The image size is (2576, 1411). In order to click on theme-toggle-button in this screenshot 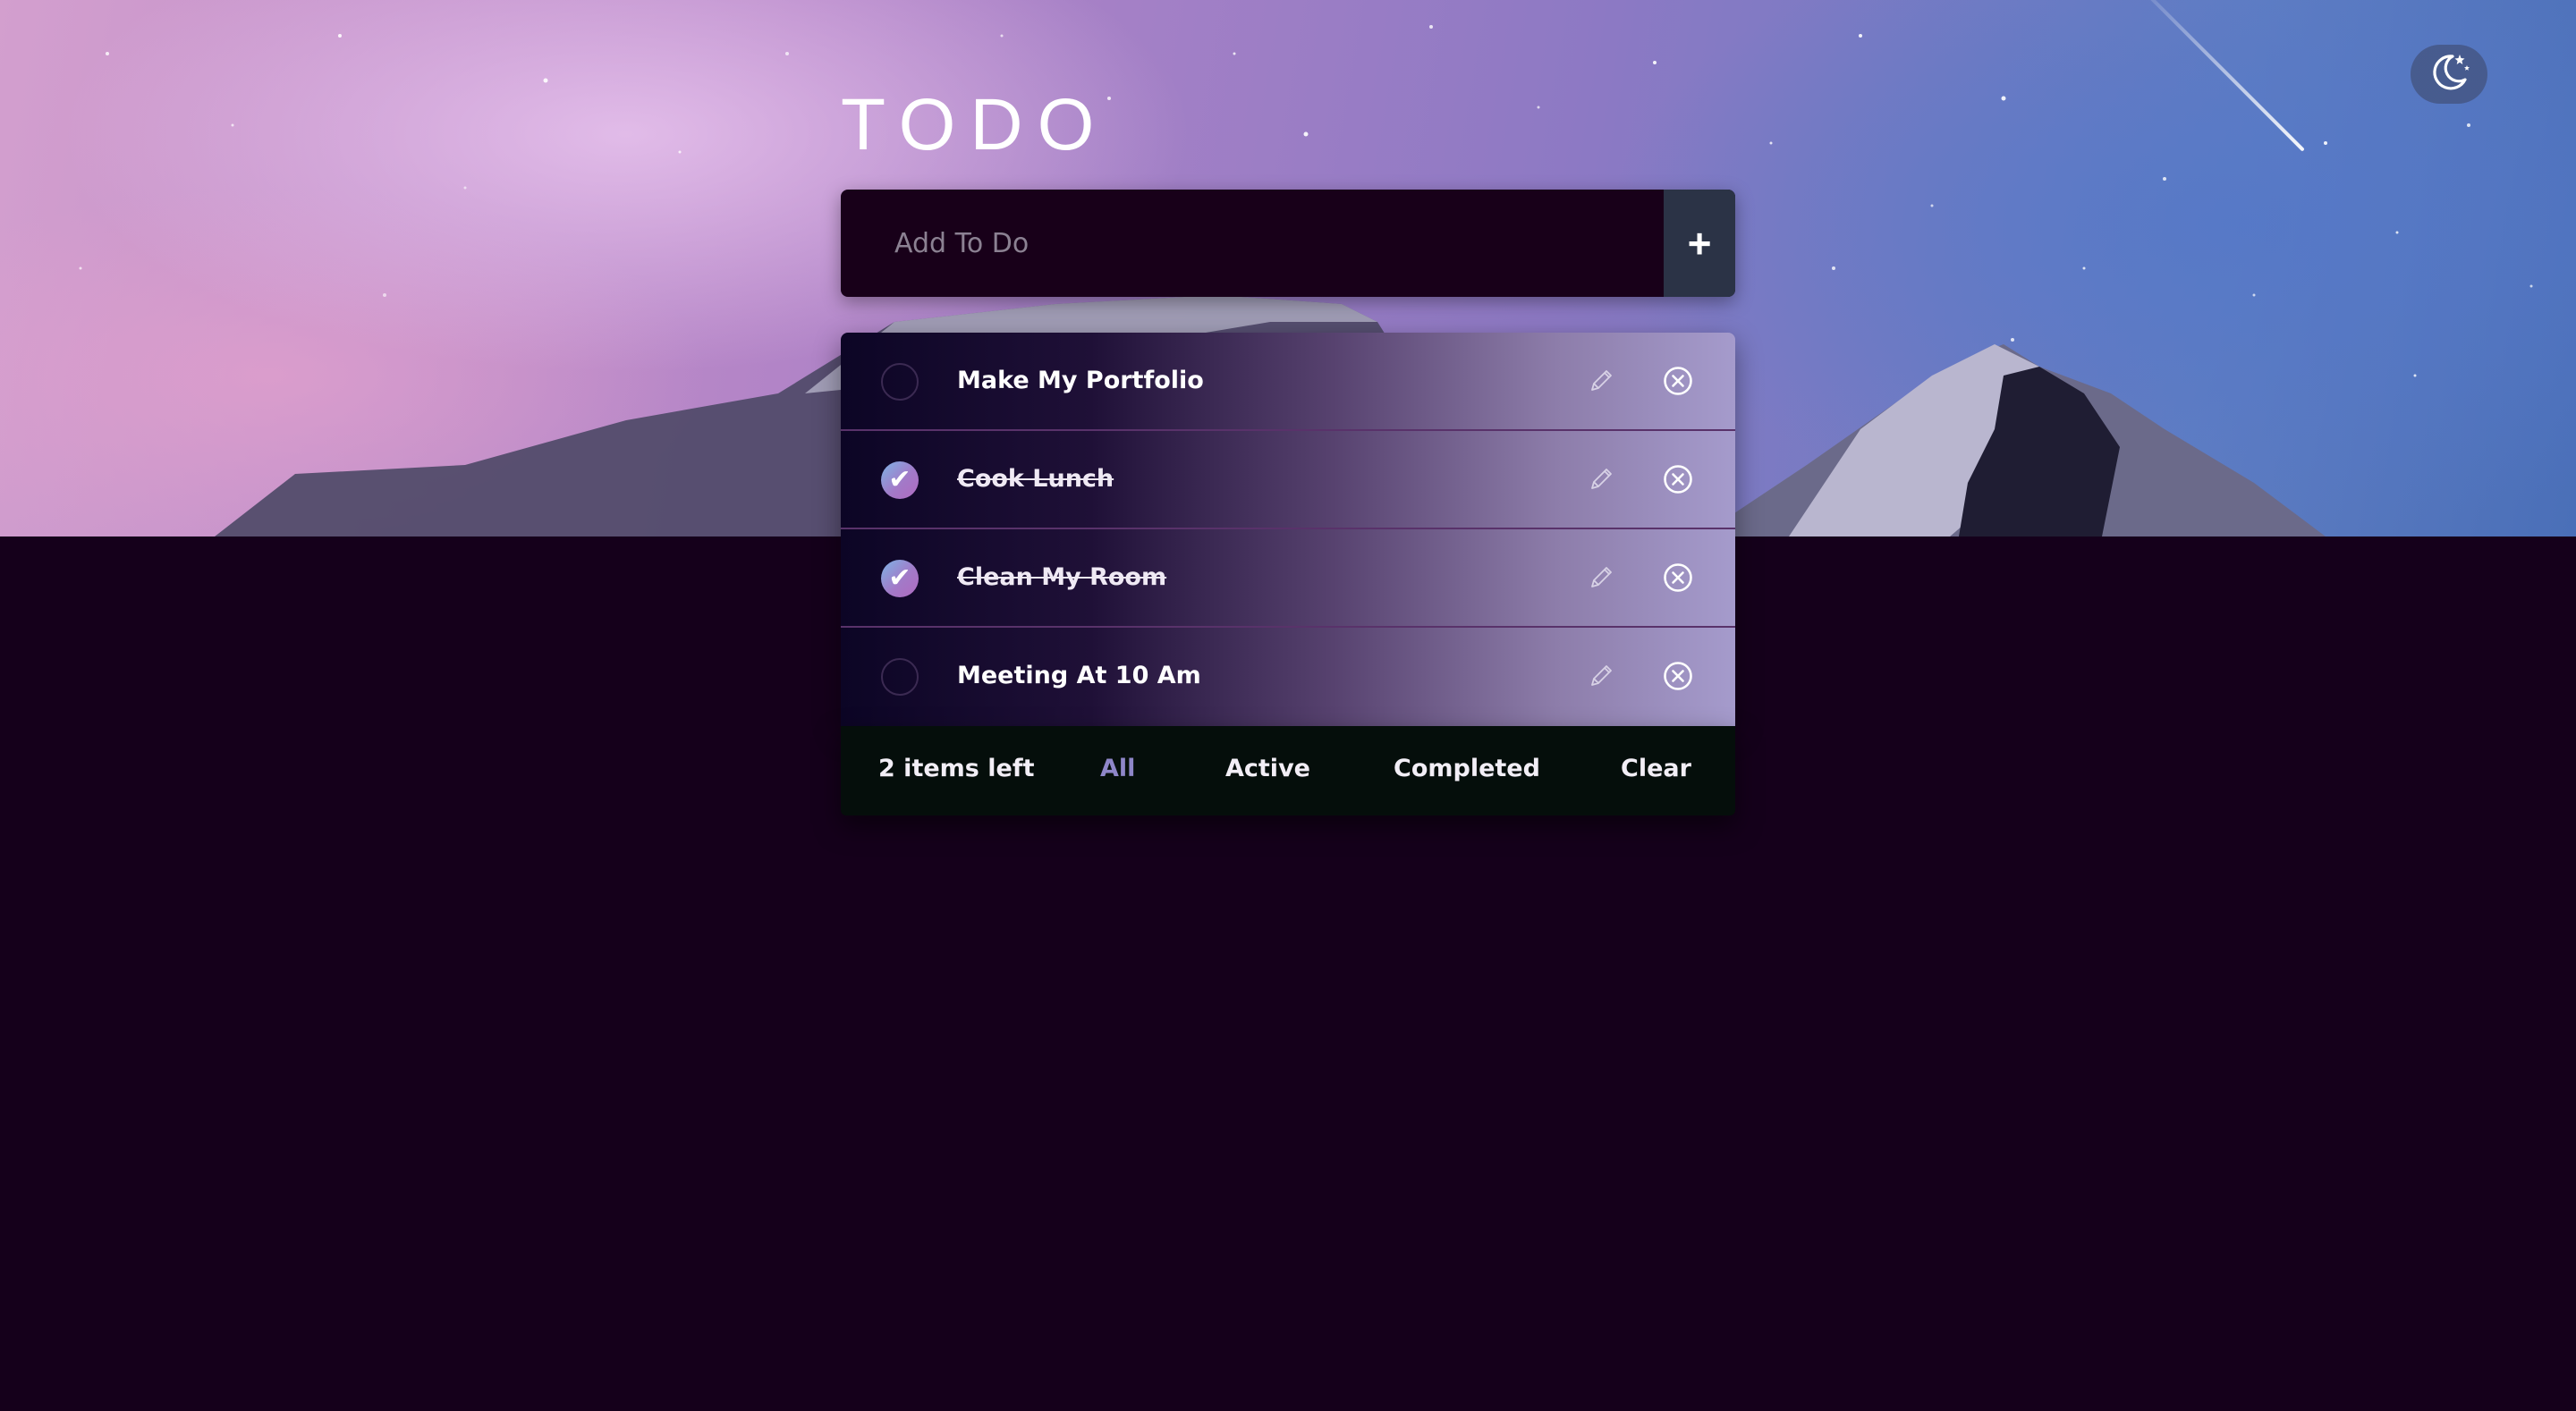, I will do `click(2449, 74)`.